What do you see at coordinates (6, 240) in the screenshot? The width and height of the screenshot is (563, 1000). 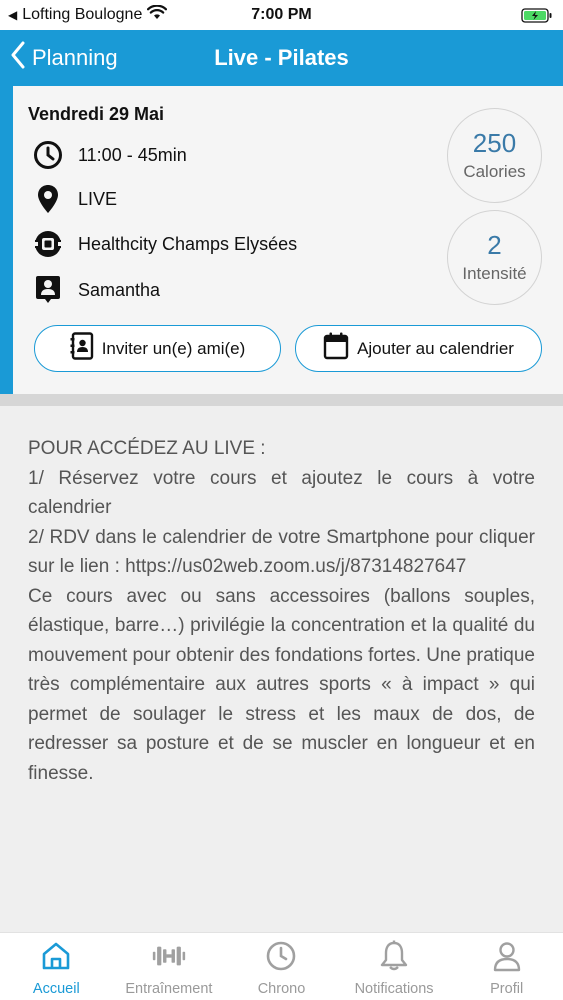 I see `card-accent-bar` at bounding box center [6, 240].